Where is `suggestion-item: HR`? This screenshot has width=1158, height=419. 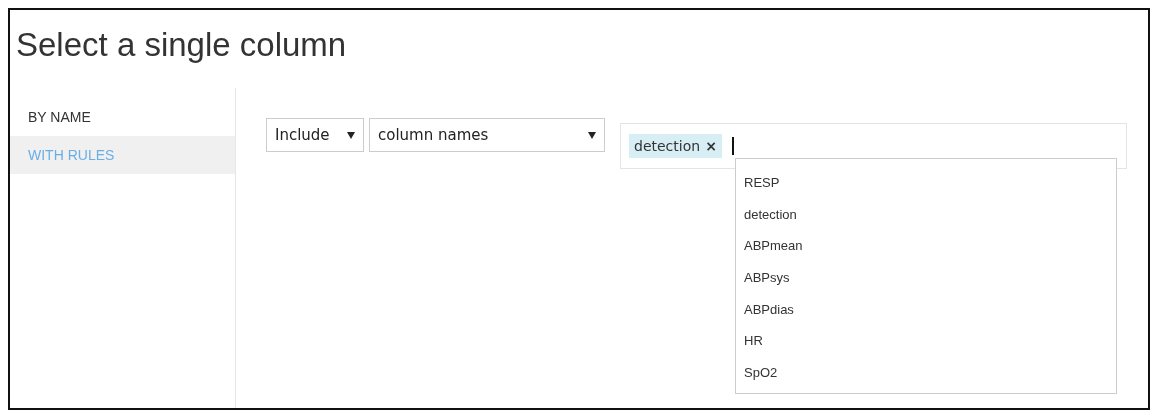 suggestion-item: HR is located at coordinates (926, 341).